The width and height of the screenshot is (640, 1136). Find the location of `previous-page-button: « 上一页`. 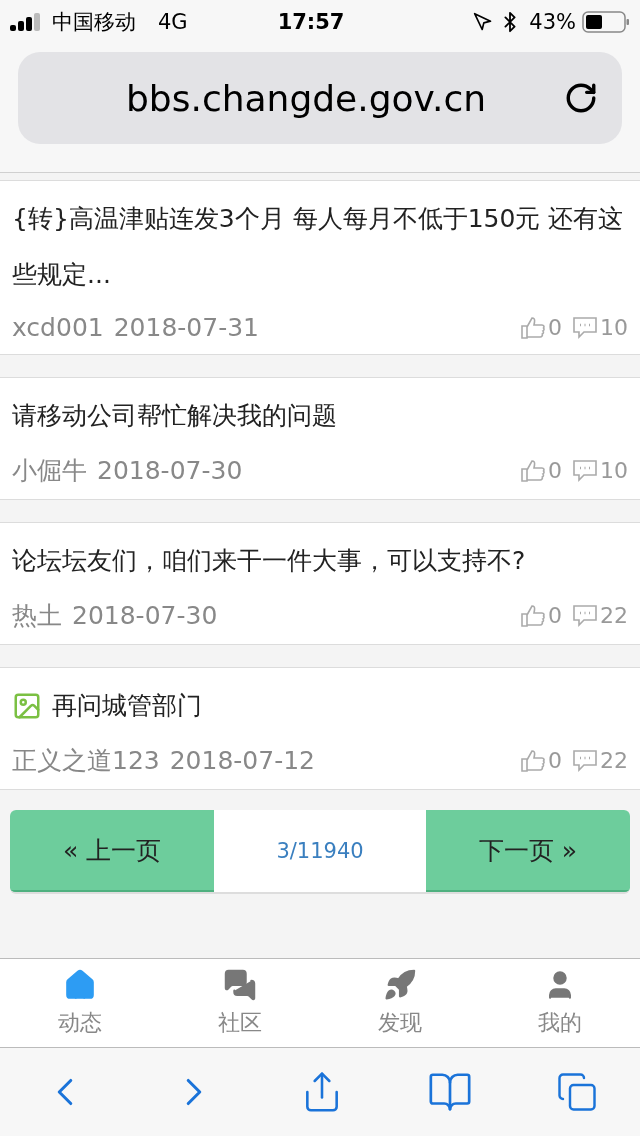

previous-page-button: « 上一页 is located at coordinates (112, 851).